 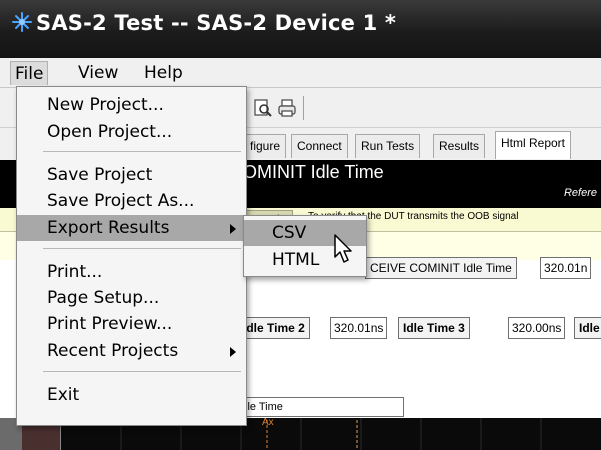 I want to click on result-label: CEIVE COMINIT Idle Time, so click(x=441, y=268).